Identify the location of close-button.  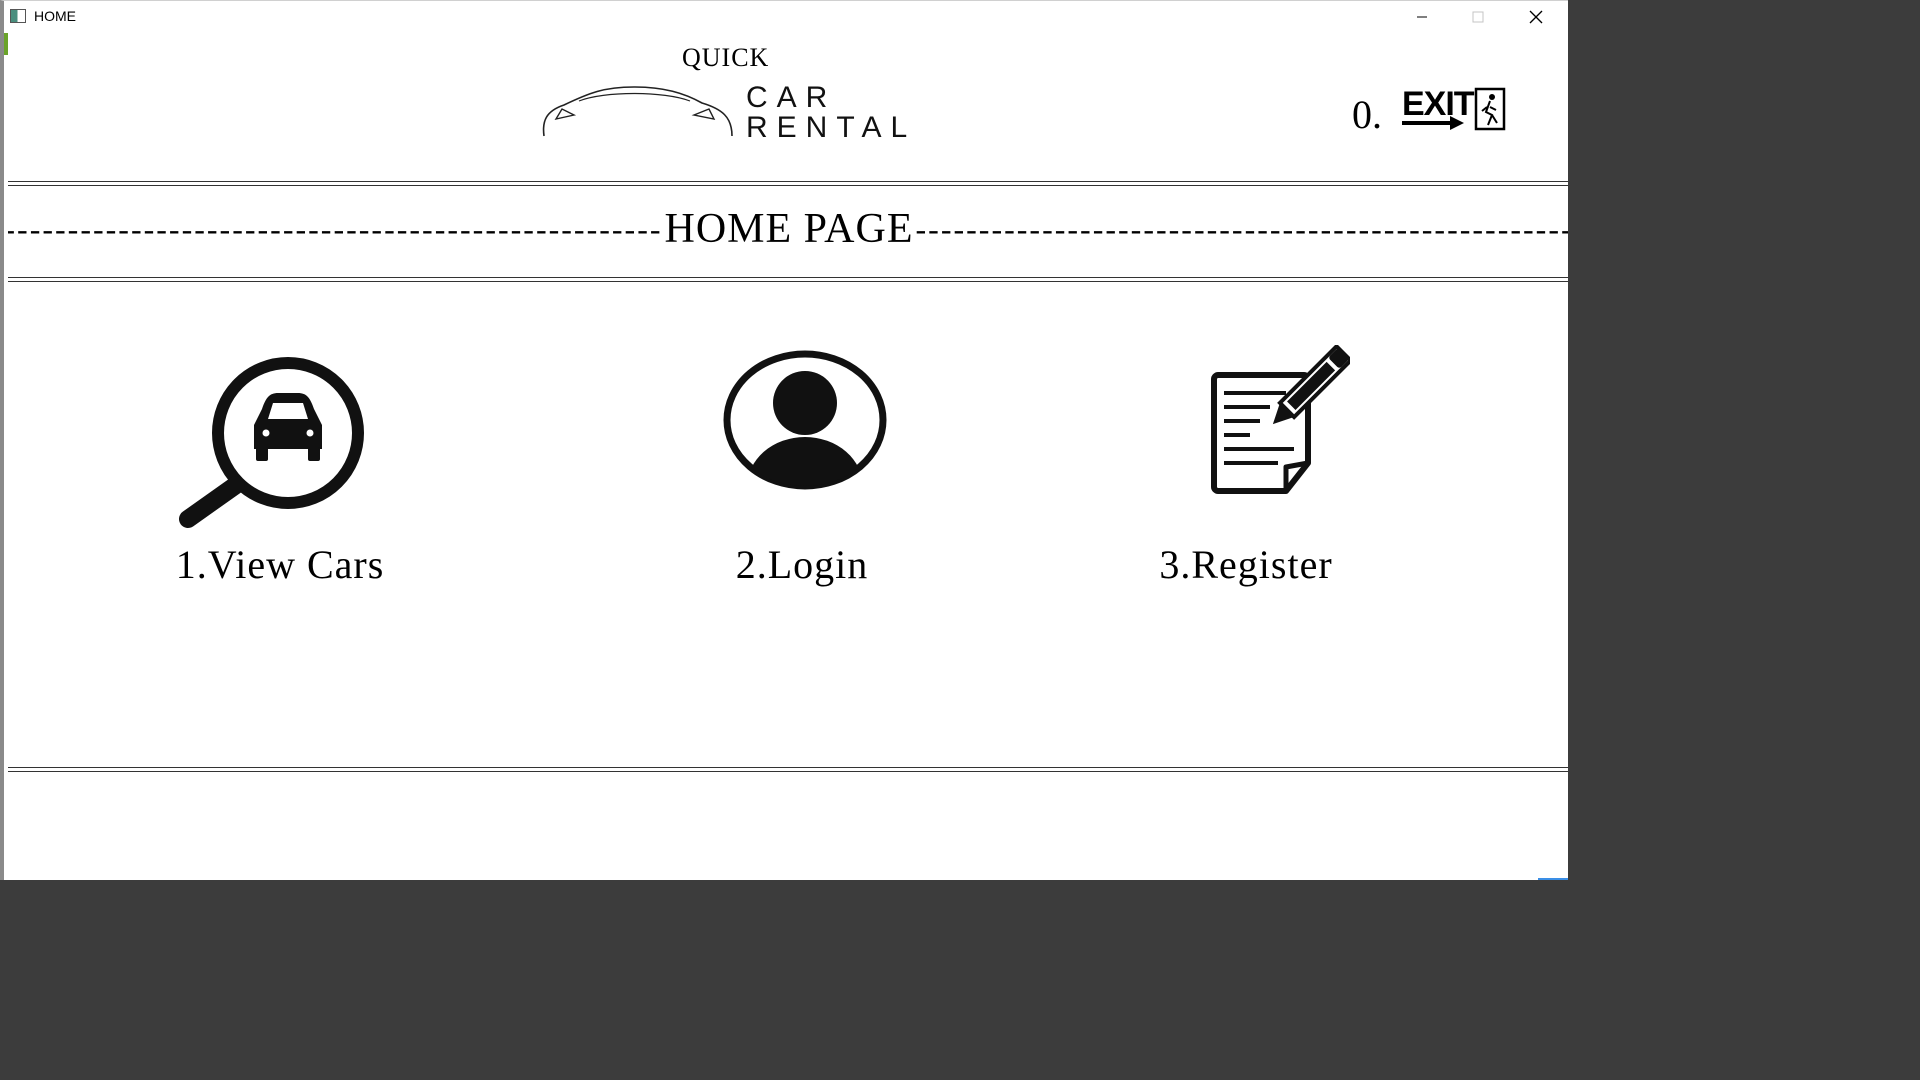
(1536, 17).